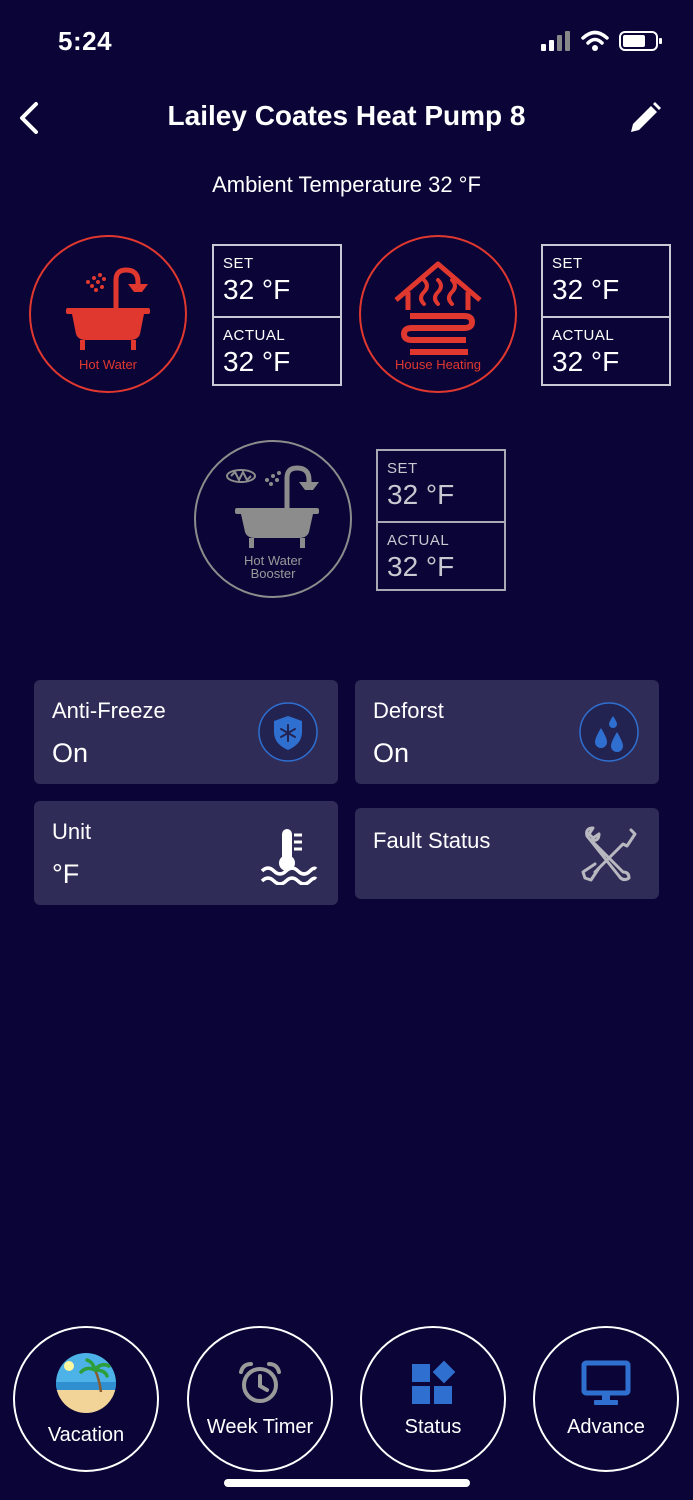  I want to click on house-heating-set-value: 32 °F, so click(586, 289).